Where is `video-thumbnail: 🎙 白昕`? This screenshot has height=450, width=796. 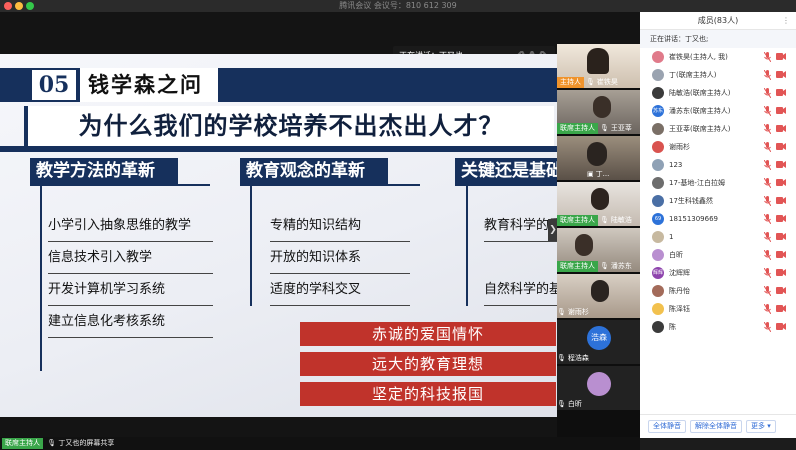
video-thumbnail: 🎙 白昕 is located at coordinates (598, 388).